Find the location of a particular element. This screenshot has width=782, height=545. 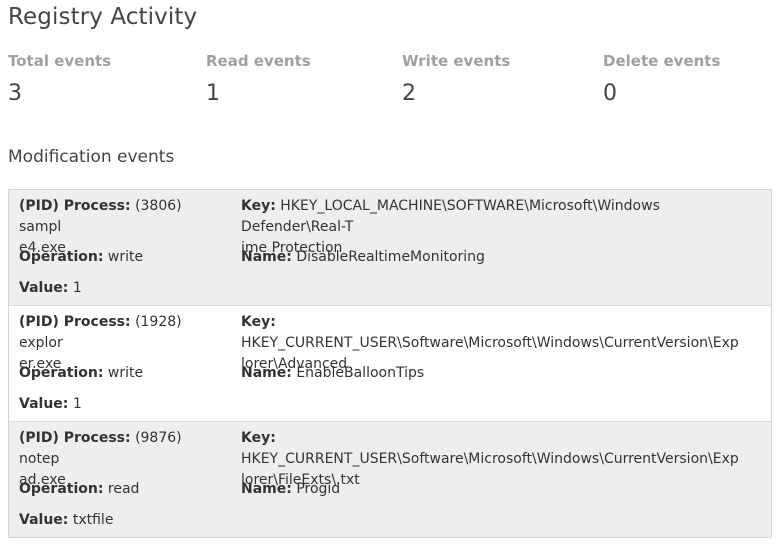

operation-value: read is located at coordinates (123, 489).